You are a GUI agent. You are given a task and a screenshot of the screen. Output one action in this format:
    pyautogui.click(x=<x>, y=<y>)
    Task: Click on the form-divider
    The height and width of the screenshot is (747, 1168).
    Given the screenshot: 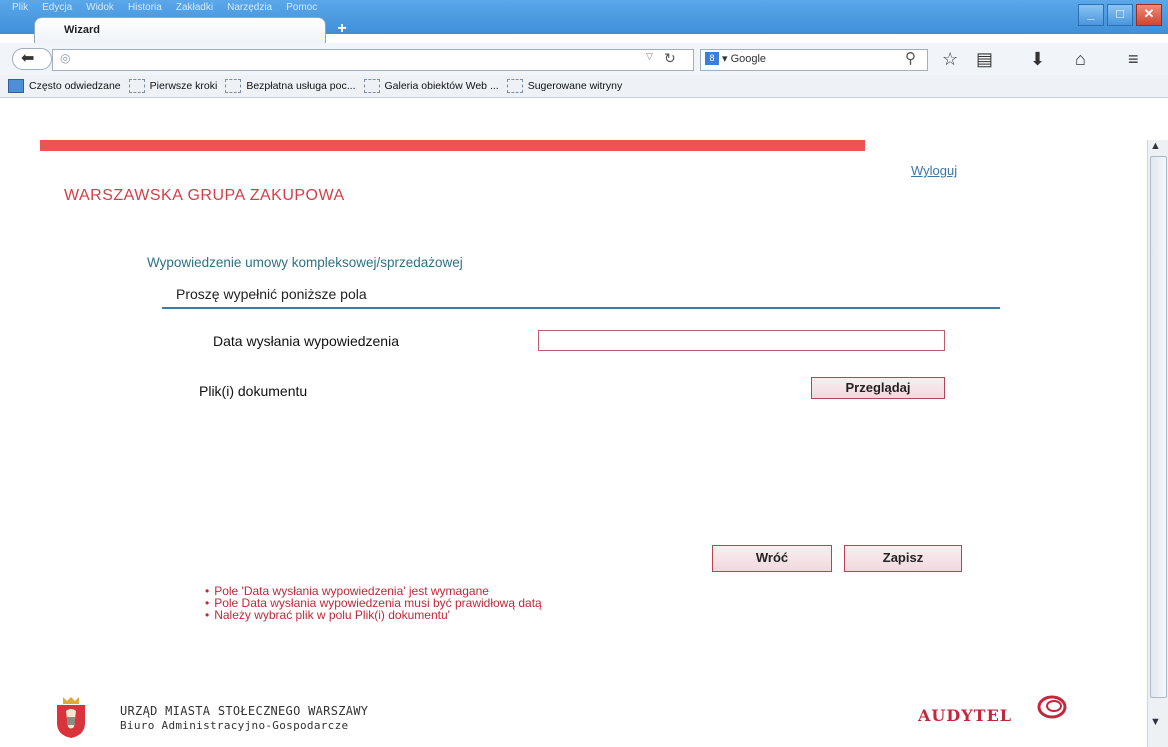 What is the action you would take?
    pyautogui.click(x=581, y=308)
    